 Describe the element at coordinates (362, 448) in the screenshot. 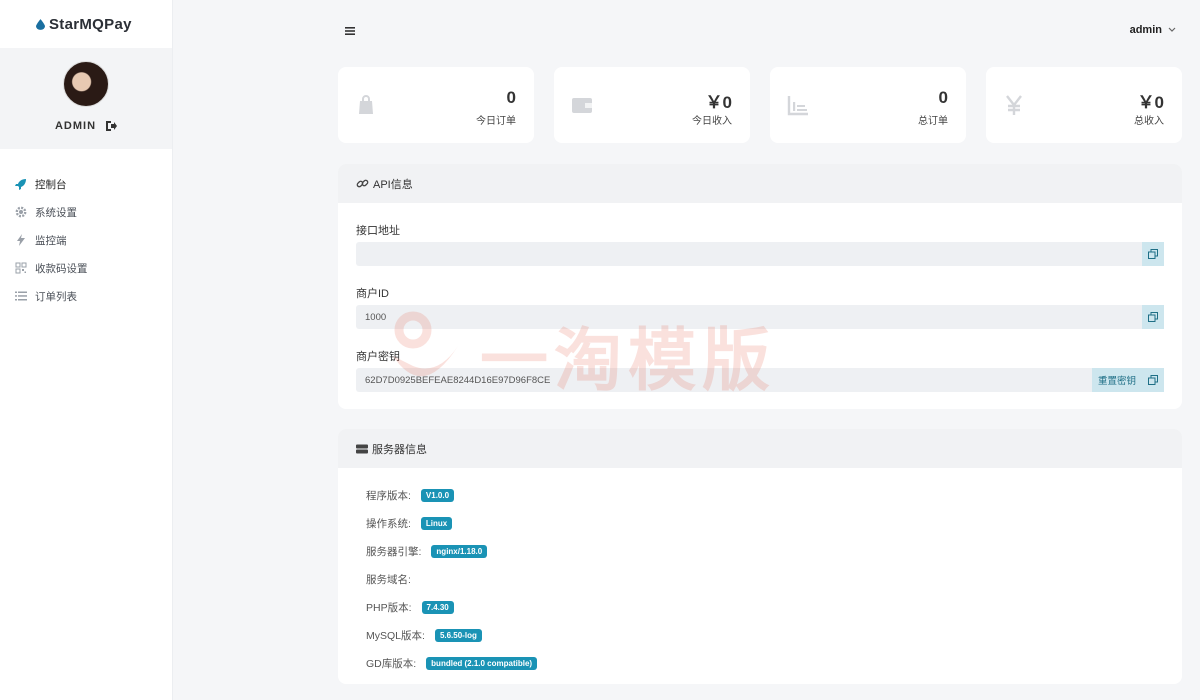

I see `server-icon` at that location.